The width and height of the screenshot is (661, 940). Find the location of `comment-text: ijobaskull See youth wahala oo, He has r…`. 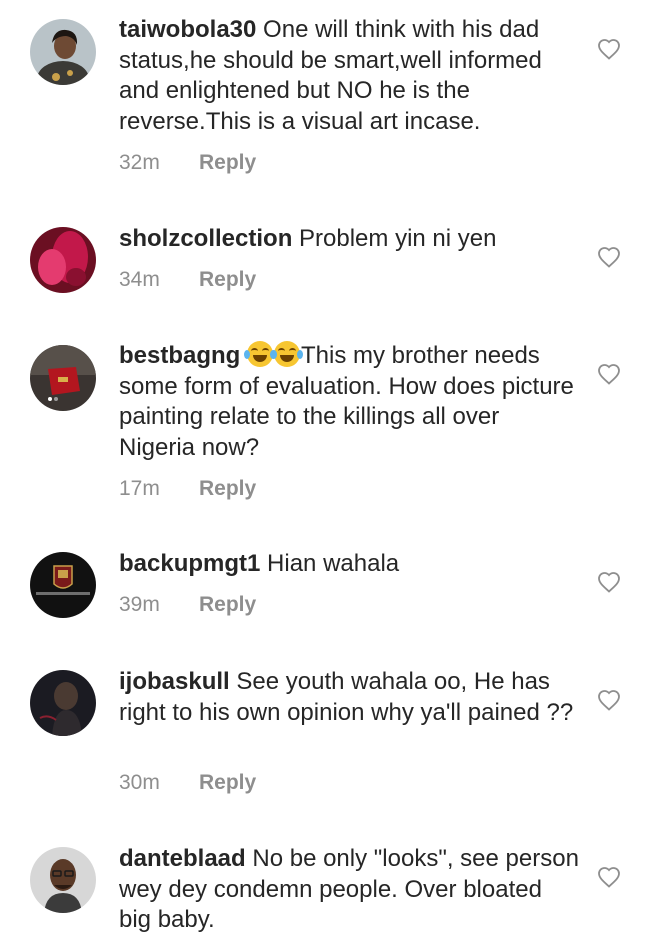

comment-text: ijobaskull See youth wahala oo, He has r… is located at coordinates (349, 697).